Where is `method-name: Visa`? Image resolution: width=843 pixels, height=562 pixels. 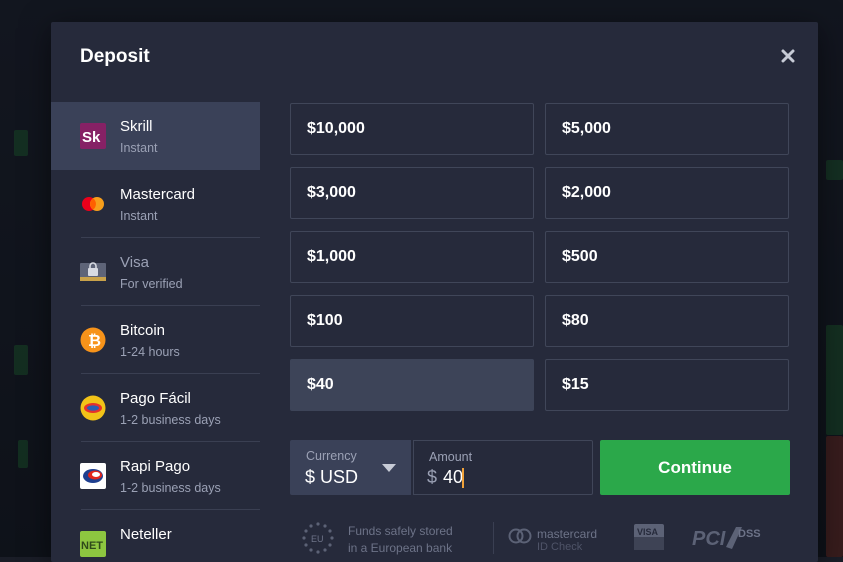
method-name: Visa is located at coordinates (134, 262).